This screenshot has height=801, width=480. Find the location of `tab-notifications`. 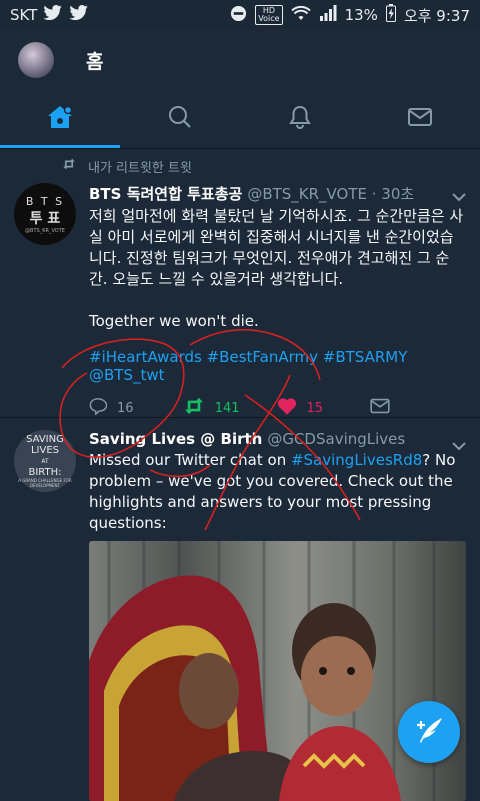

tab-notifications is located at coordinates (300, 119).